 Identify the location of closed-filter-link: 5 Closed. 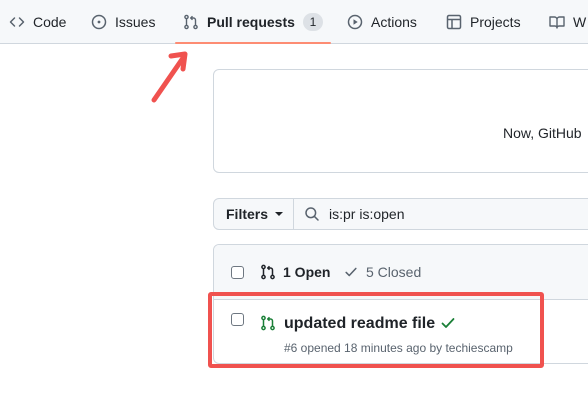
(382, 272).